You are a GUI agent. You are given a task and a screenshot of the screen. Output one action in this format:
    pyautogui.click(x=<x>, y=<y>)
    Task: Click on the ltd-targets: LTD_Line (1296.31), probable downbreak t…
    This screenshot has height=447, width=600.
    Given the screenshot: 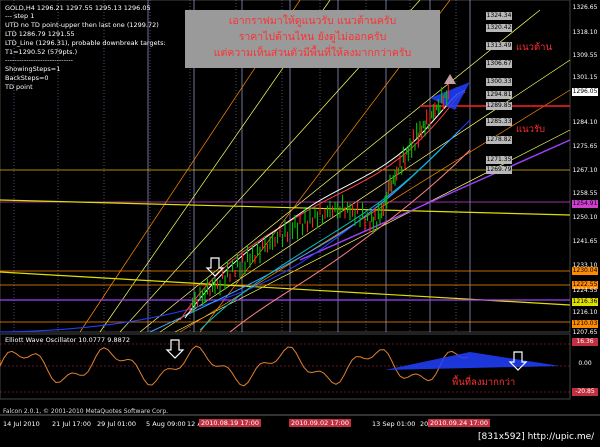 What is the action you would take?
    pyautogui.click(x=85, y=43)
    